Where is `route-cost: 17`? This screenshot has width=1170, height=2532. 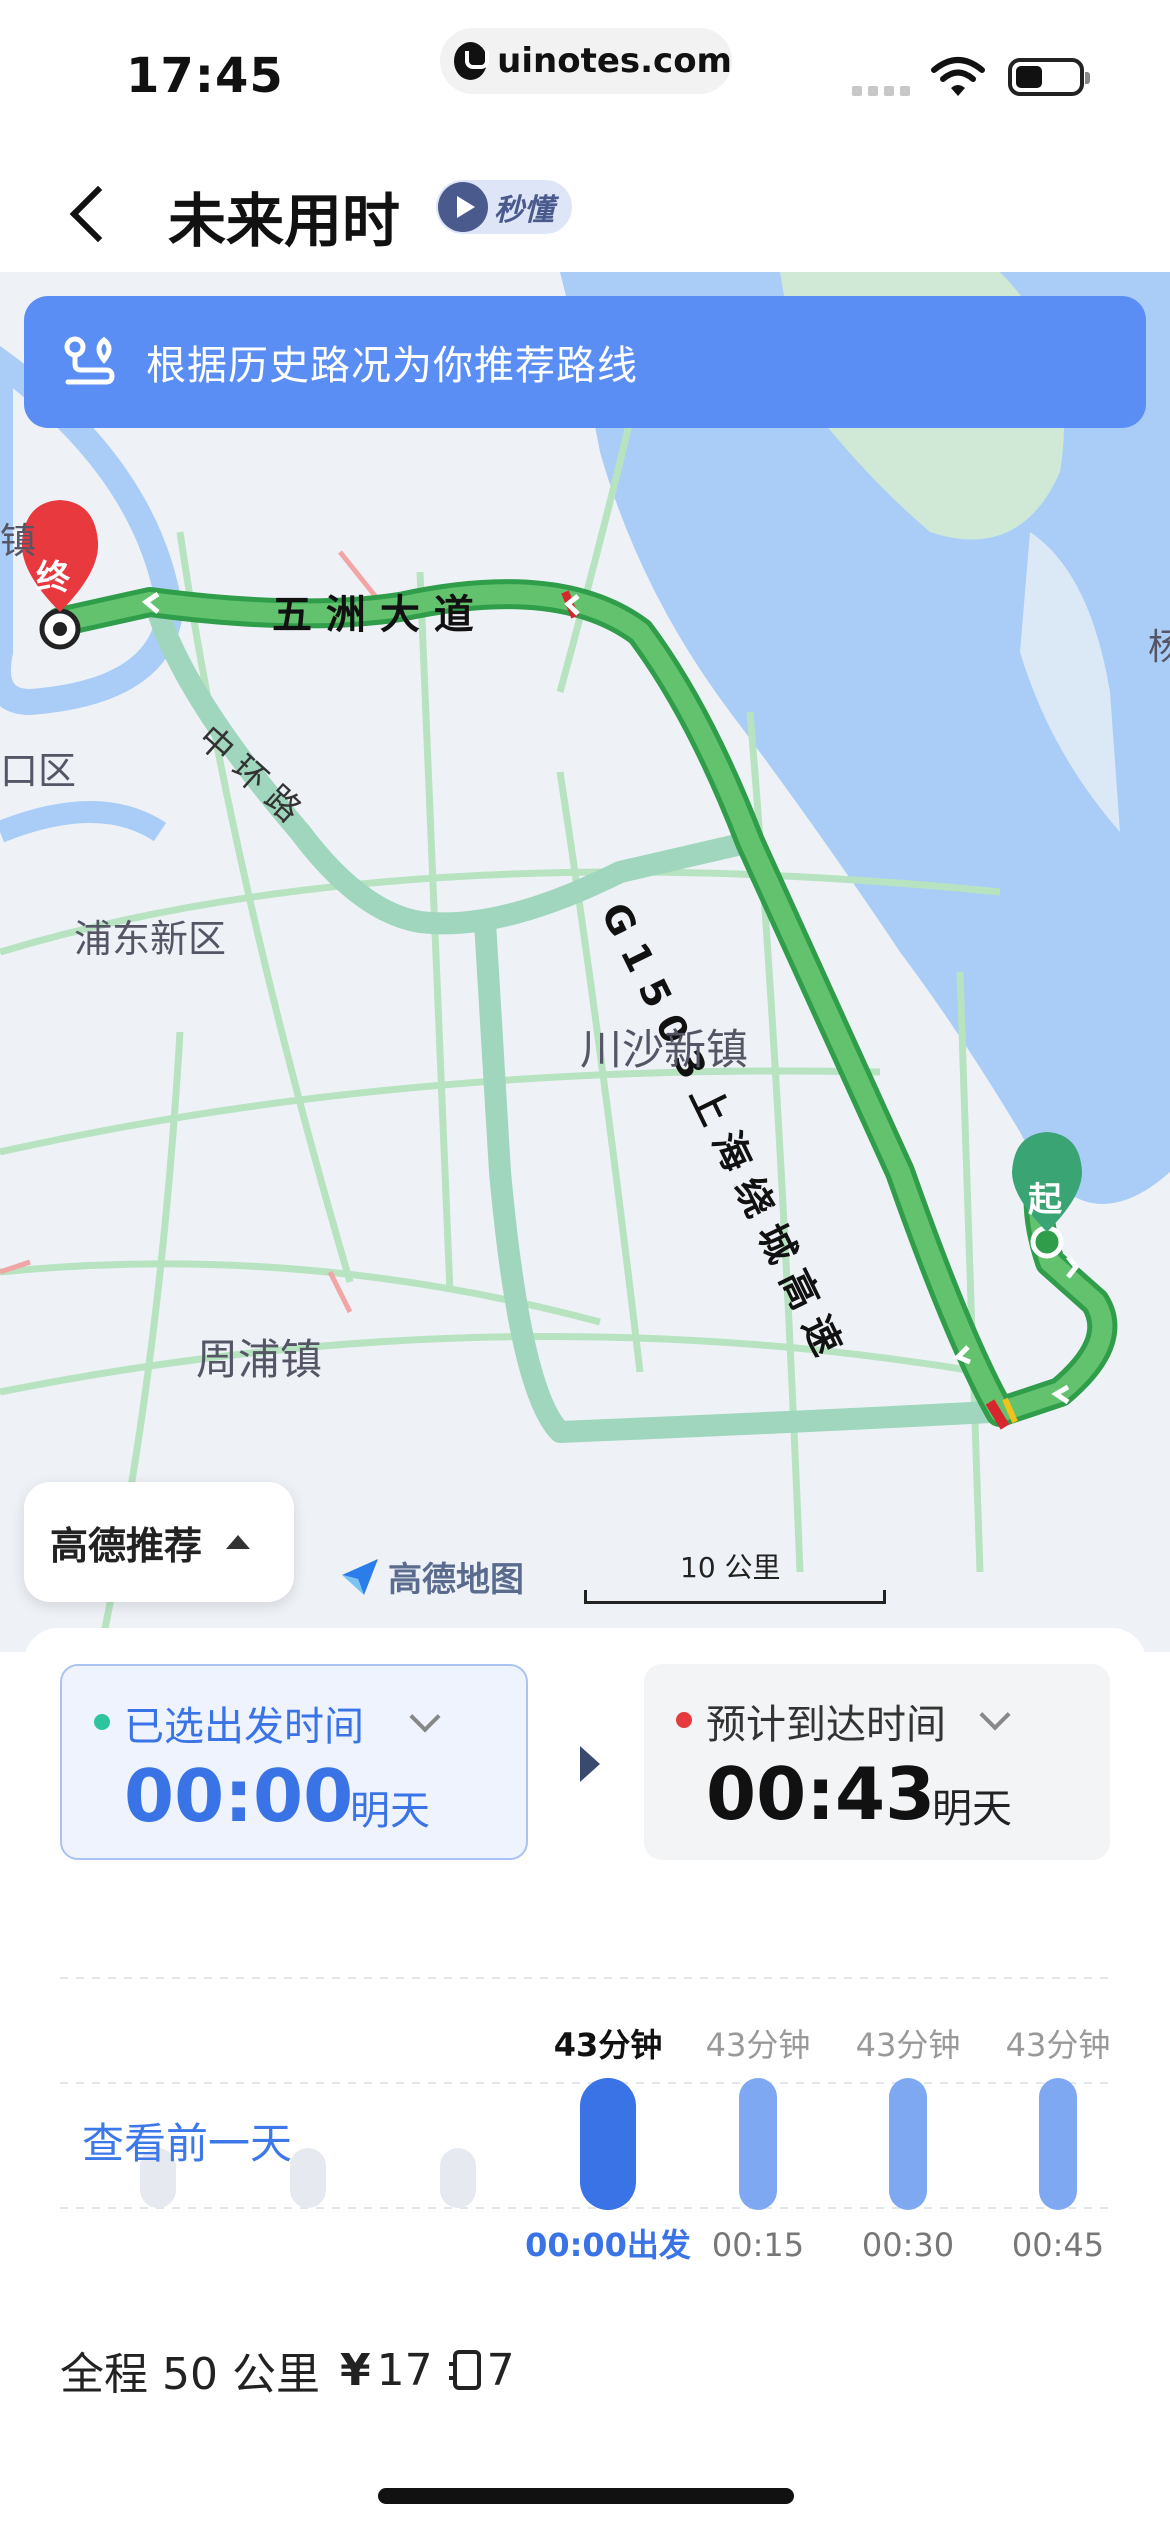 route-cost: 17 is located at coordinates (404, 2370).